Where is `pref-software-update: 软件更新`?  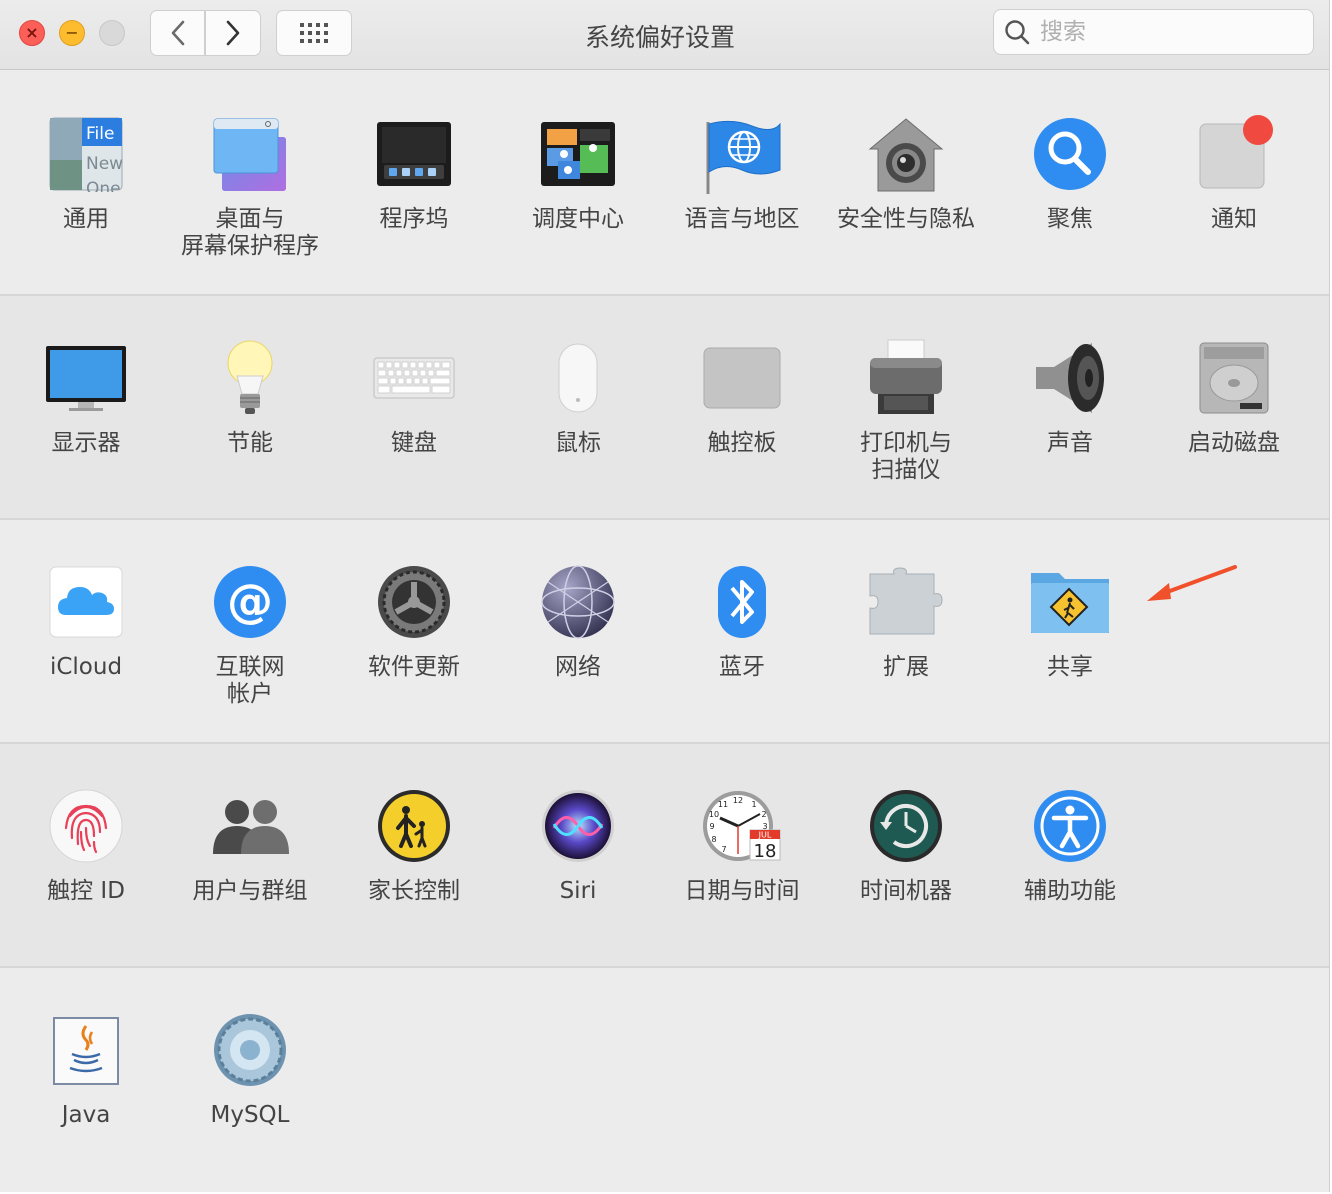 pref-software-update: 软件更新 is located at coordinates (414, 620).